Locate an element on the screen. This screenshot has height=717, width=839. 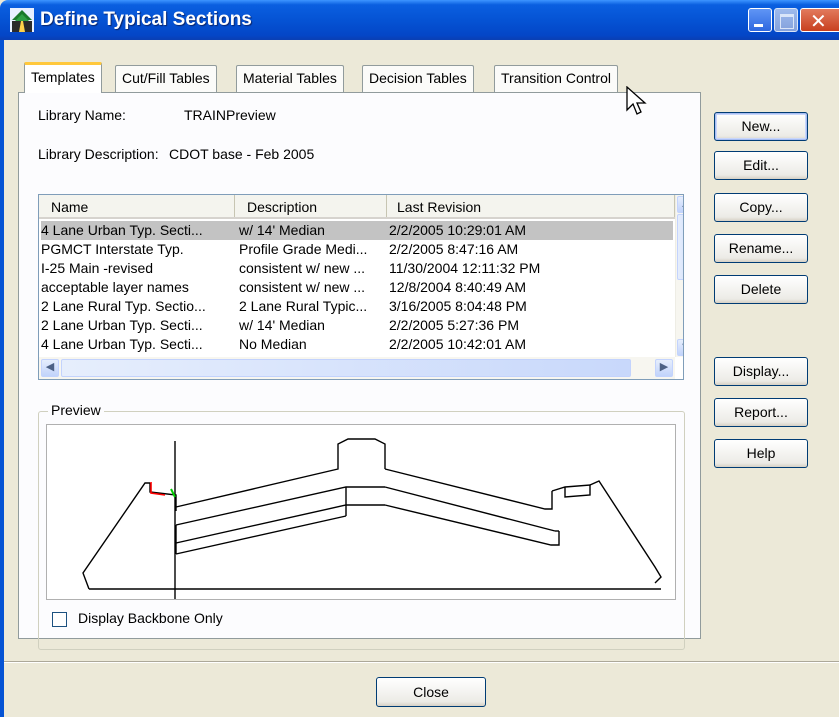
scroll-up-button: ▲ is located at coordinates (680, 204).